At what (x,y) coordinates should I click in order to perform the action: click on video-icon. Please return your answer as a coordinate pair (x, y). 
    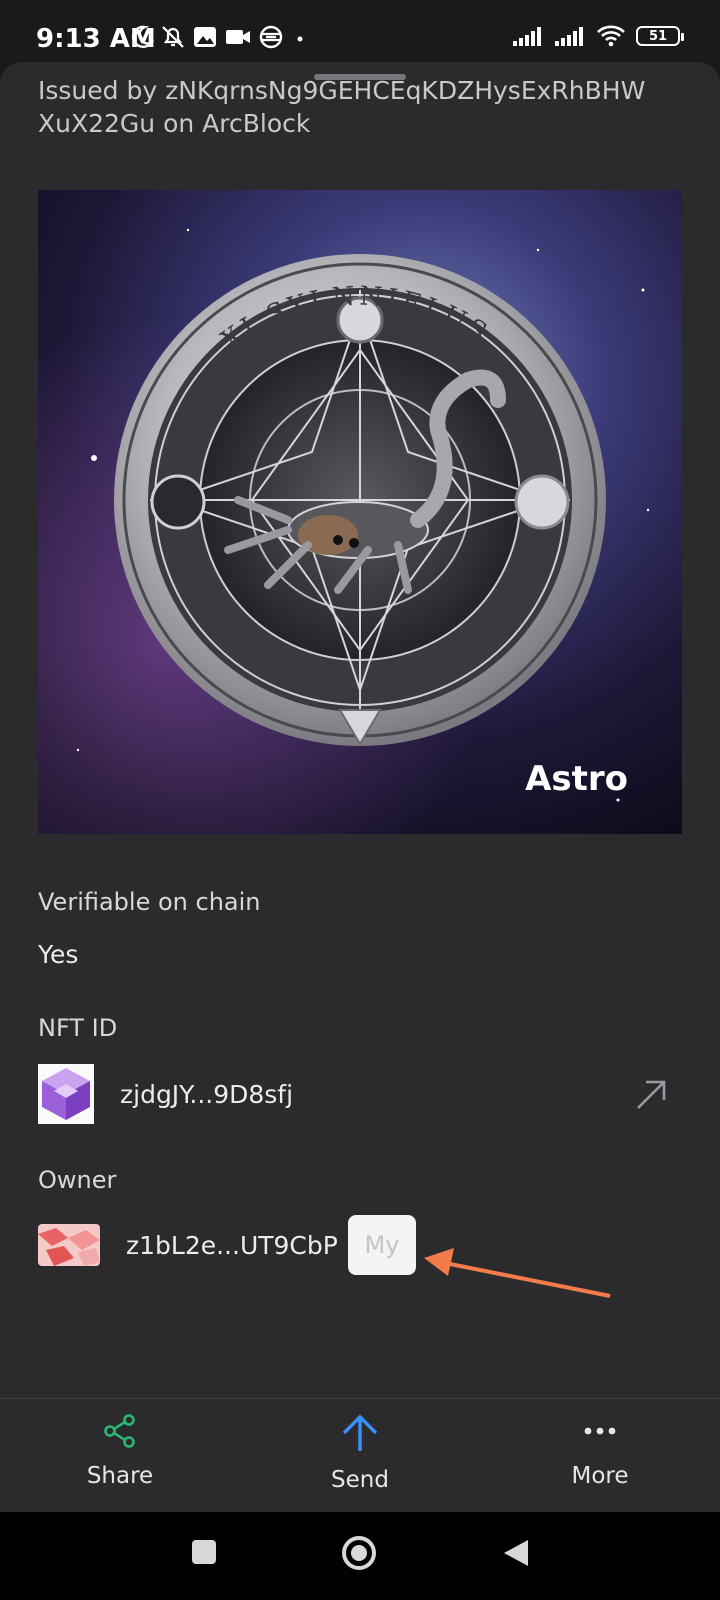
    Looking at the image, I should click on (238, 37).